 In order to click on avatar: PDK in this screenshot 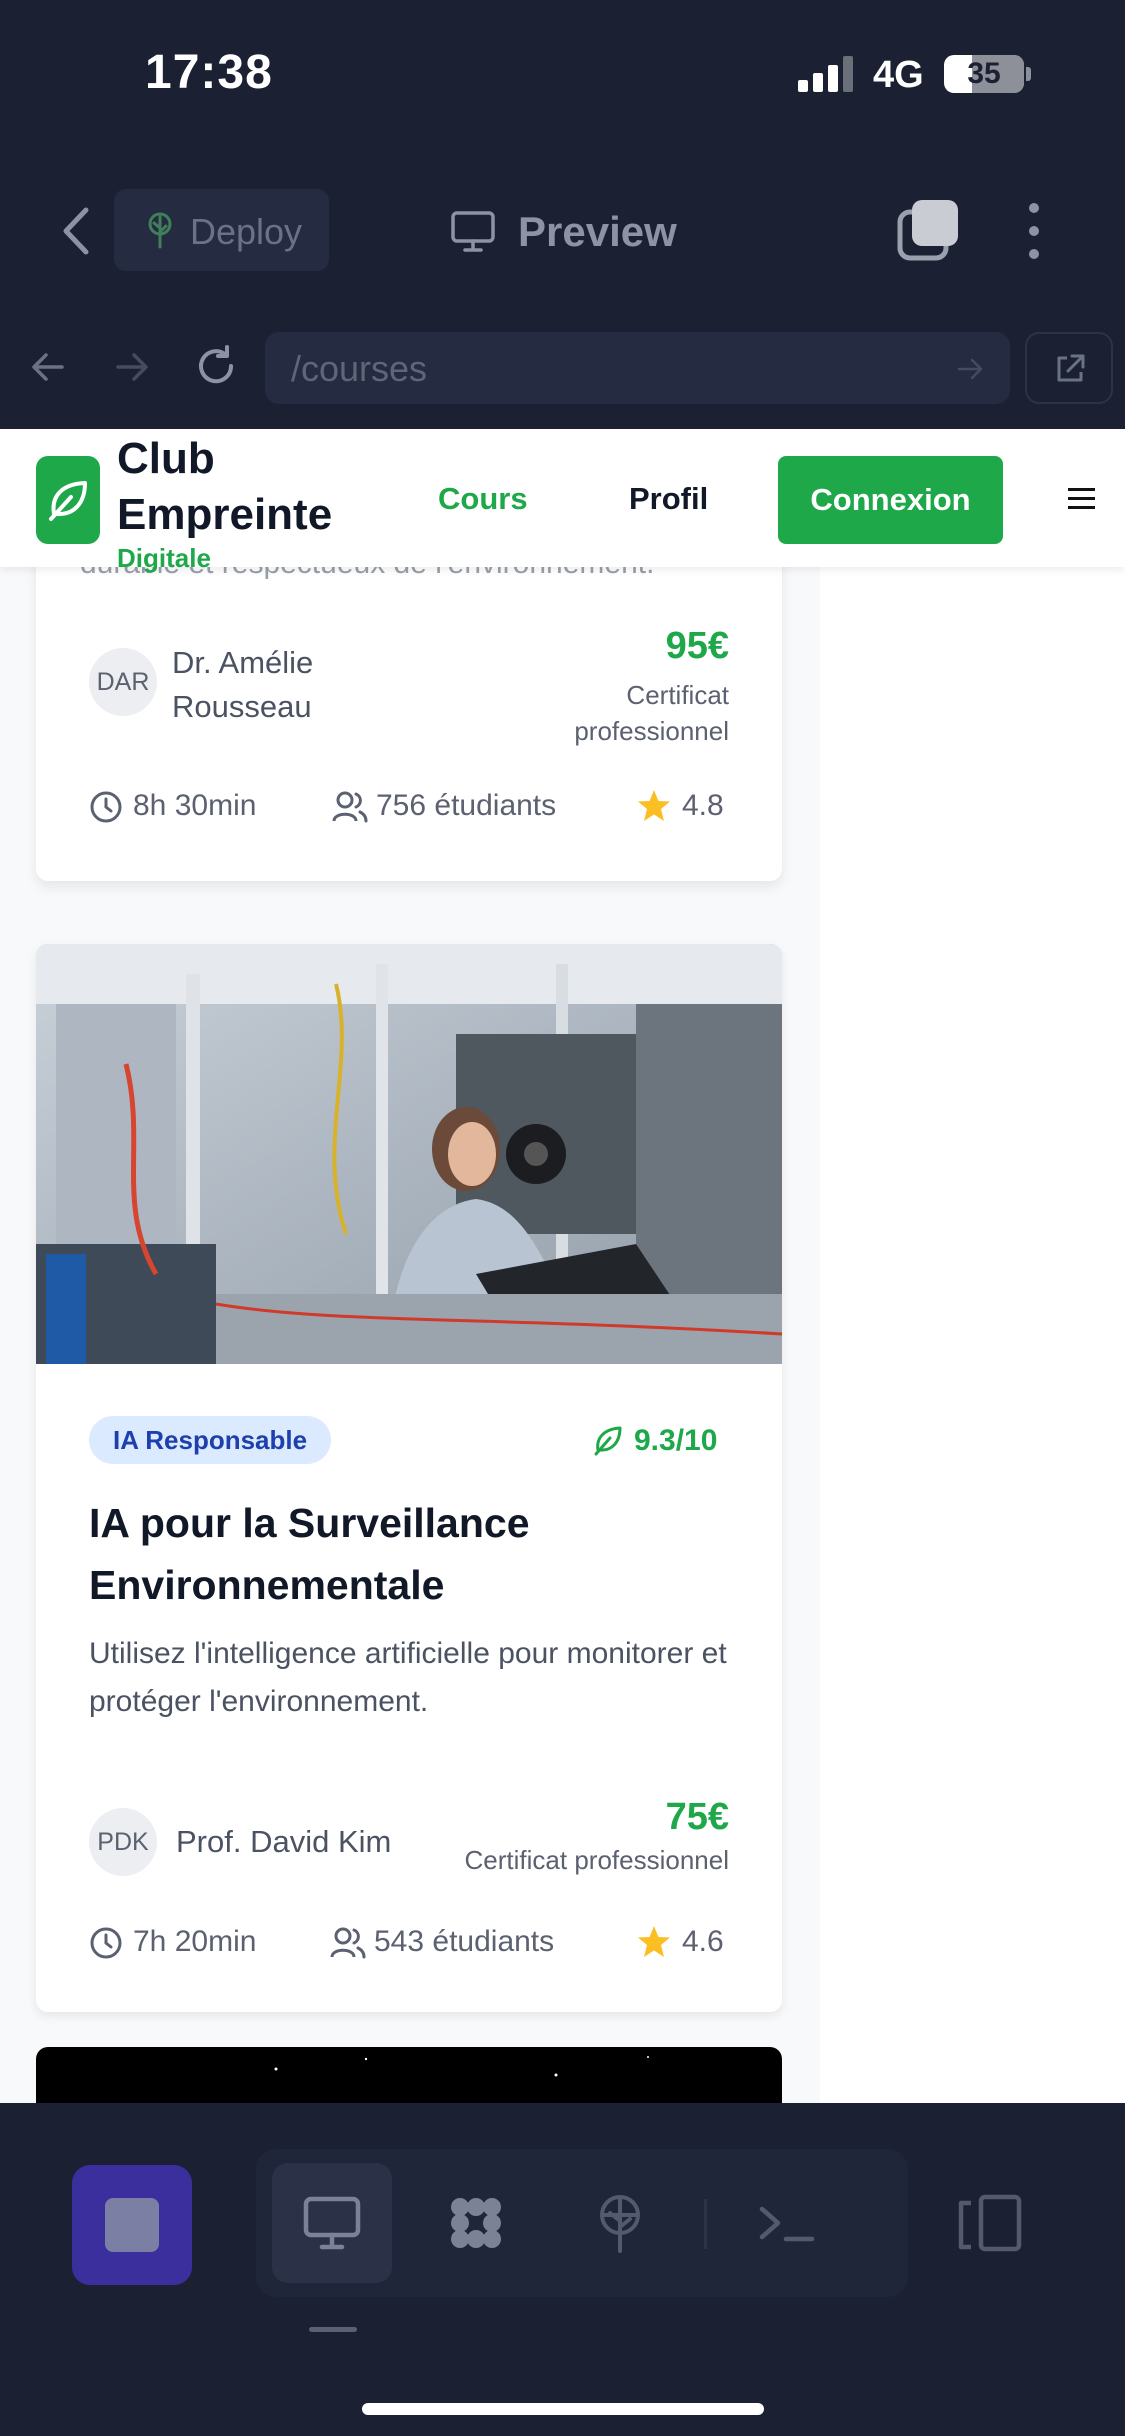, I will do `click(123, 1842)`.